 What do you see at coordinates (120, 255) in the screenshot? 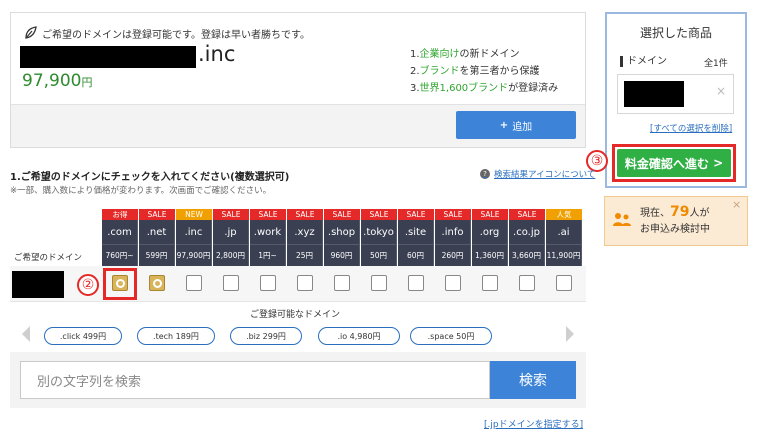
I see `tld-price: 760円~` at bounding box center [120, 255].